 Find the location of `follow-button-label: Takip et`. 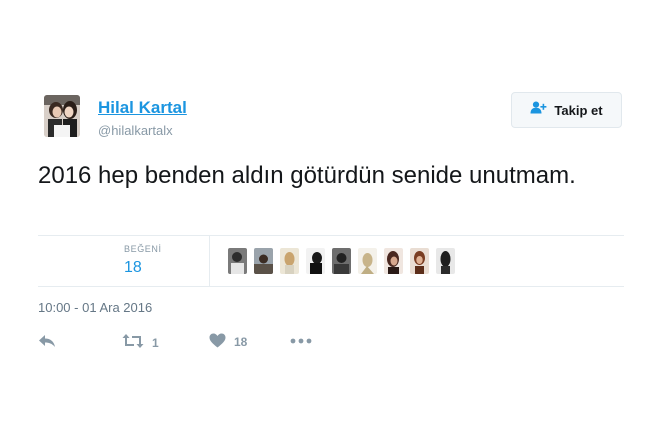

follow-button-label: Takip et is located at coordinates (578, 110).